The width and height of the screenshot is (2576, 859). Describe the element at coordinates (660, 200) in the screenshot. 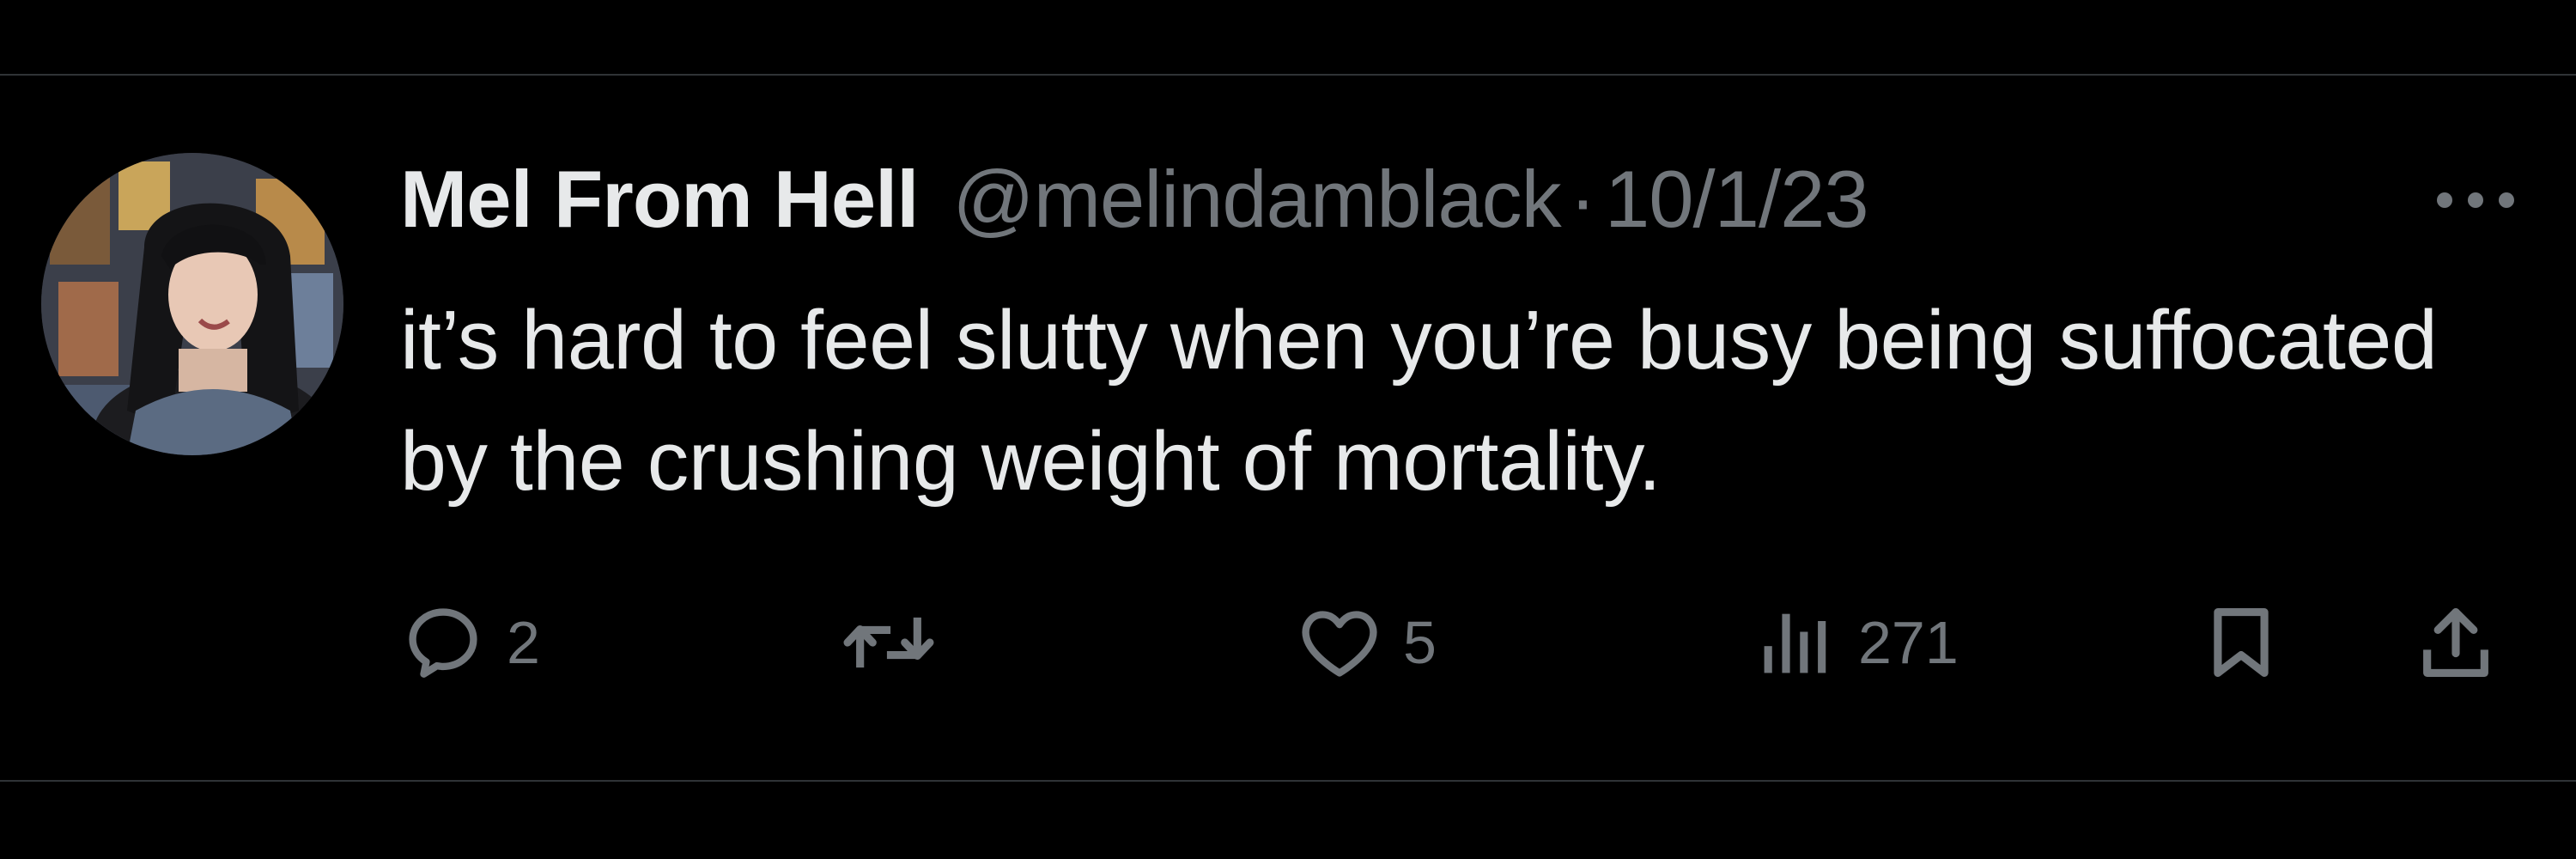

I see `author-display-name: Mel From Hell` at that location.